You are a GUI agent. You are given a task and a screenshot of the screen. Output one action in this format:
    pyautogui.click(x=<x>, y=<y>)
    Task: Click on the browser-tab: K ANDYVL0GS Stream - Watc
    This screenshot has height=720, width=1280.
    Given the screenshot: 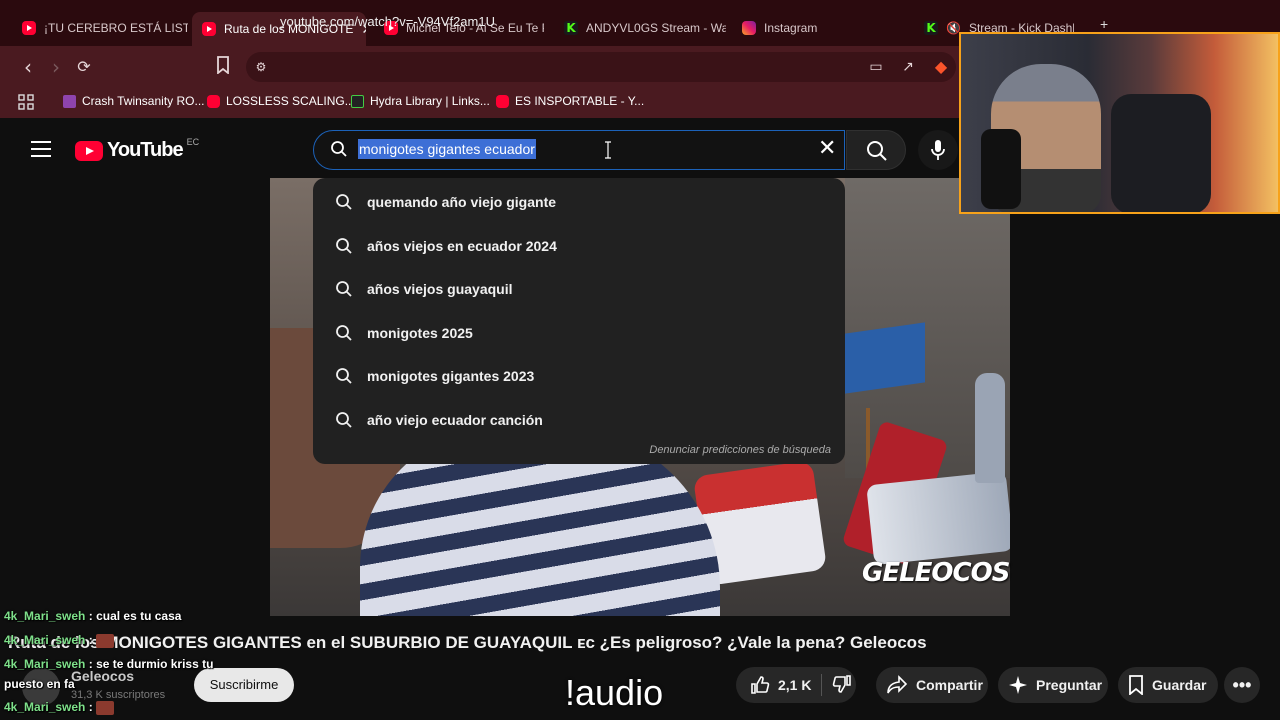 What is the action you would take?
    pyautogui.click(x=640, y=28)
    